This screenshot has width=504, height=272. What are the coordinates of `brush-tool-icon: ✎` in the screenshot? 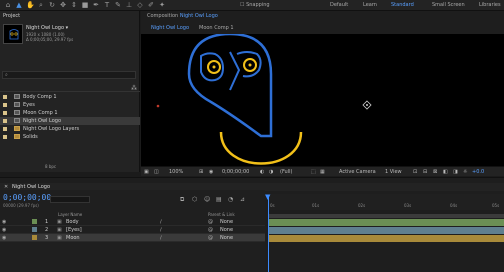 It's located at (118, 5).